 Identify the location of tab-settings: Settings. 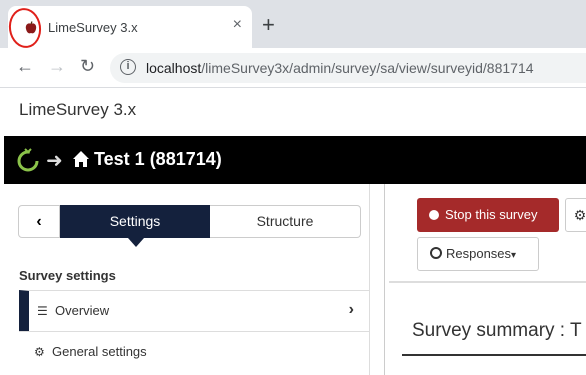
(135, 226).